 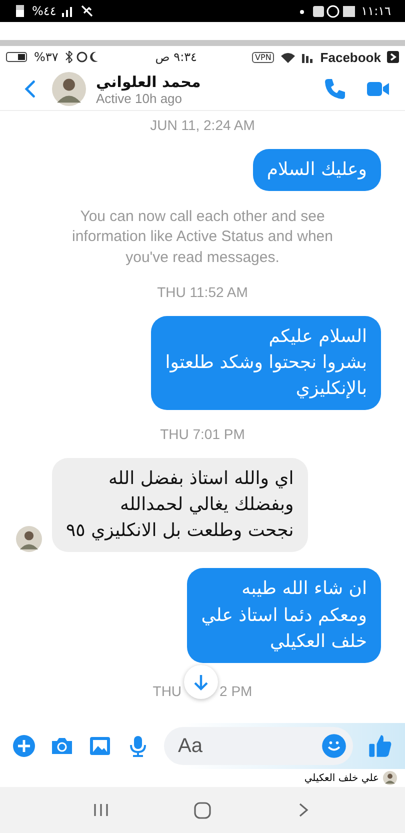 What do you see at coordinates (380, 746) in the screenshot?
I see `like-icon` at bounding box center [380, 746].